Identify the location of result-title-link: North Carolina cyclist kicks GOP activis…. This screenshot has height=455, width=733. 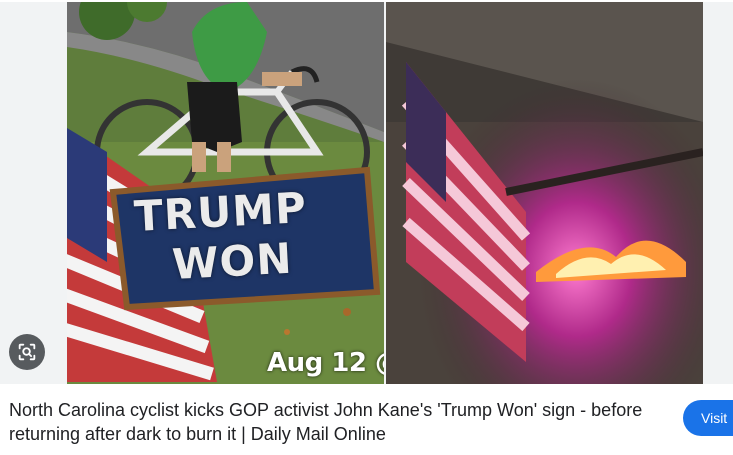
(334, 422).